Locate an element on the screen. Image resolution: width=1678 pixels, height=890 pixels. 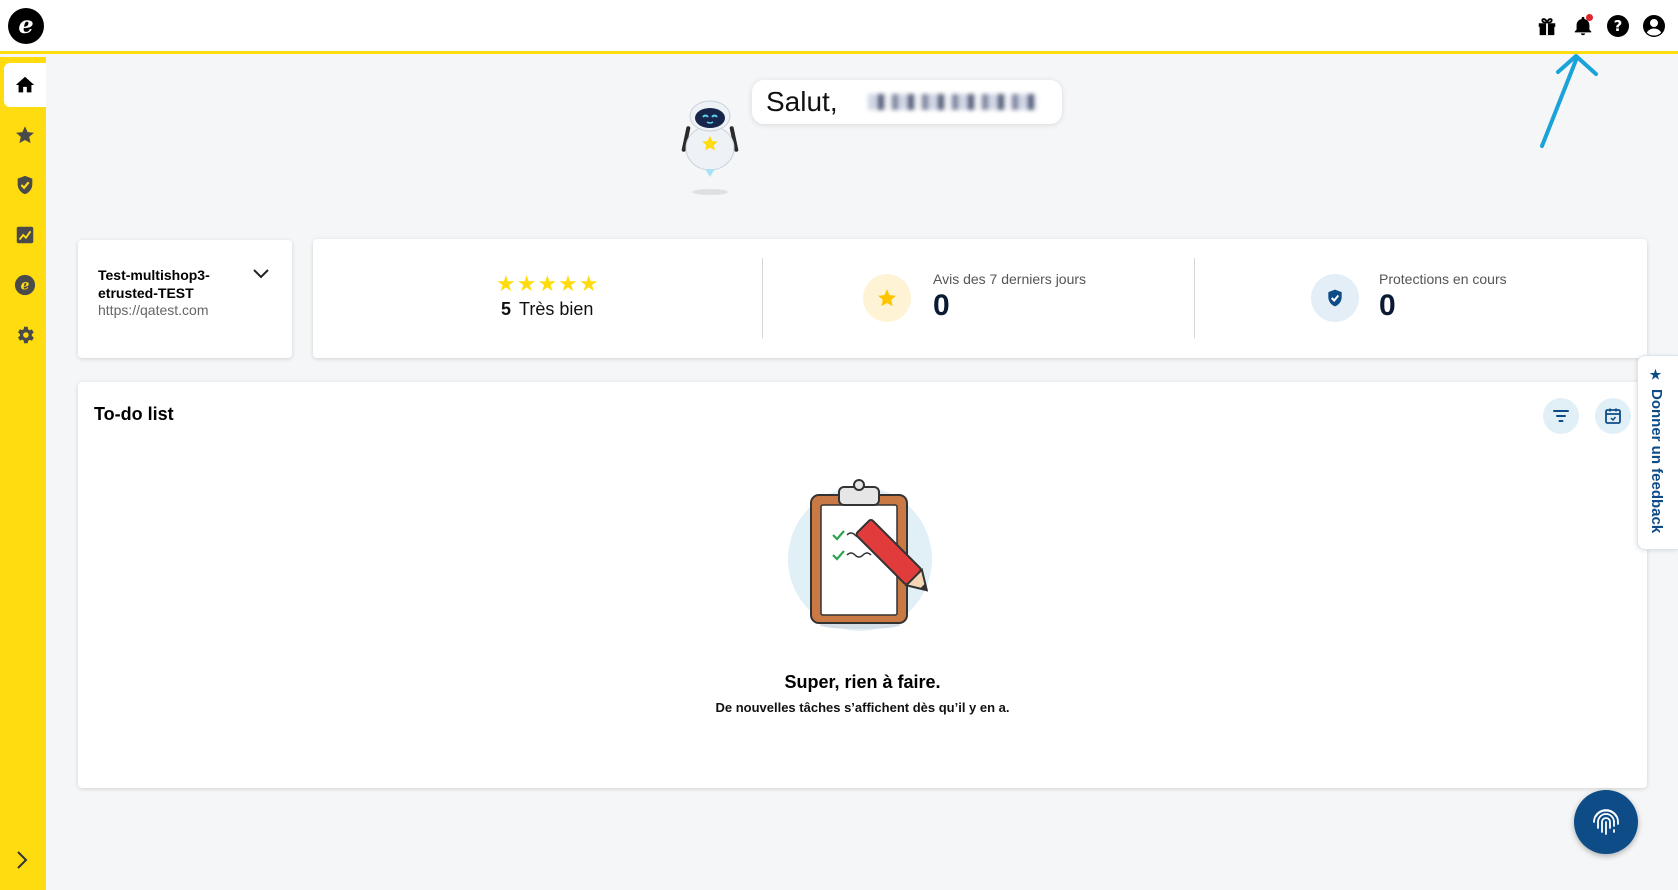
gear-icon is located at coordinates (26, 335).